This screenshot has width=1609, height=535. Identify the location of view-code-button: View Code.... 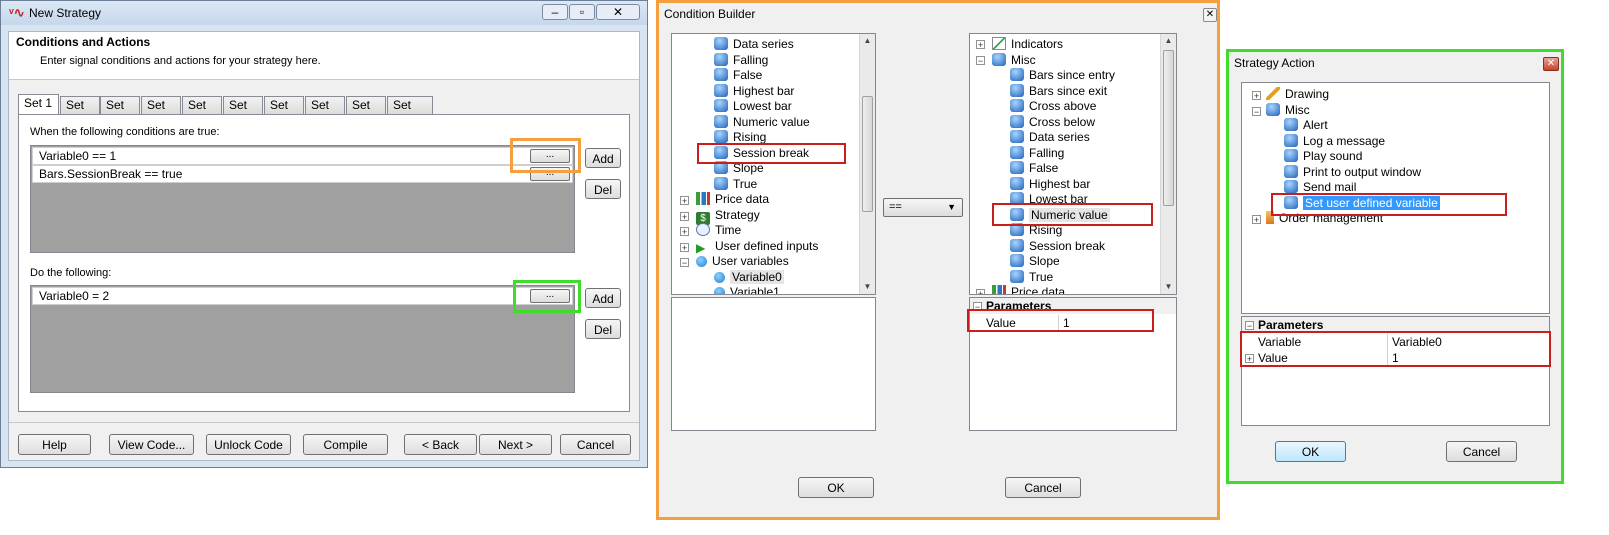
(151, 444).